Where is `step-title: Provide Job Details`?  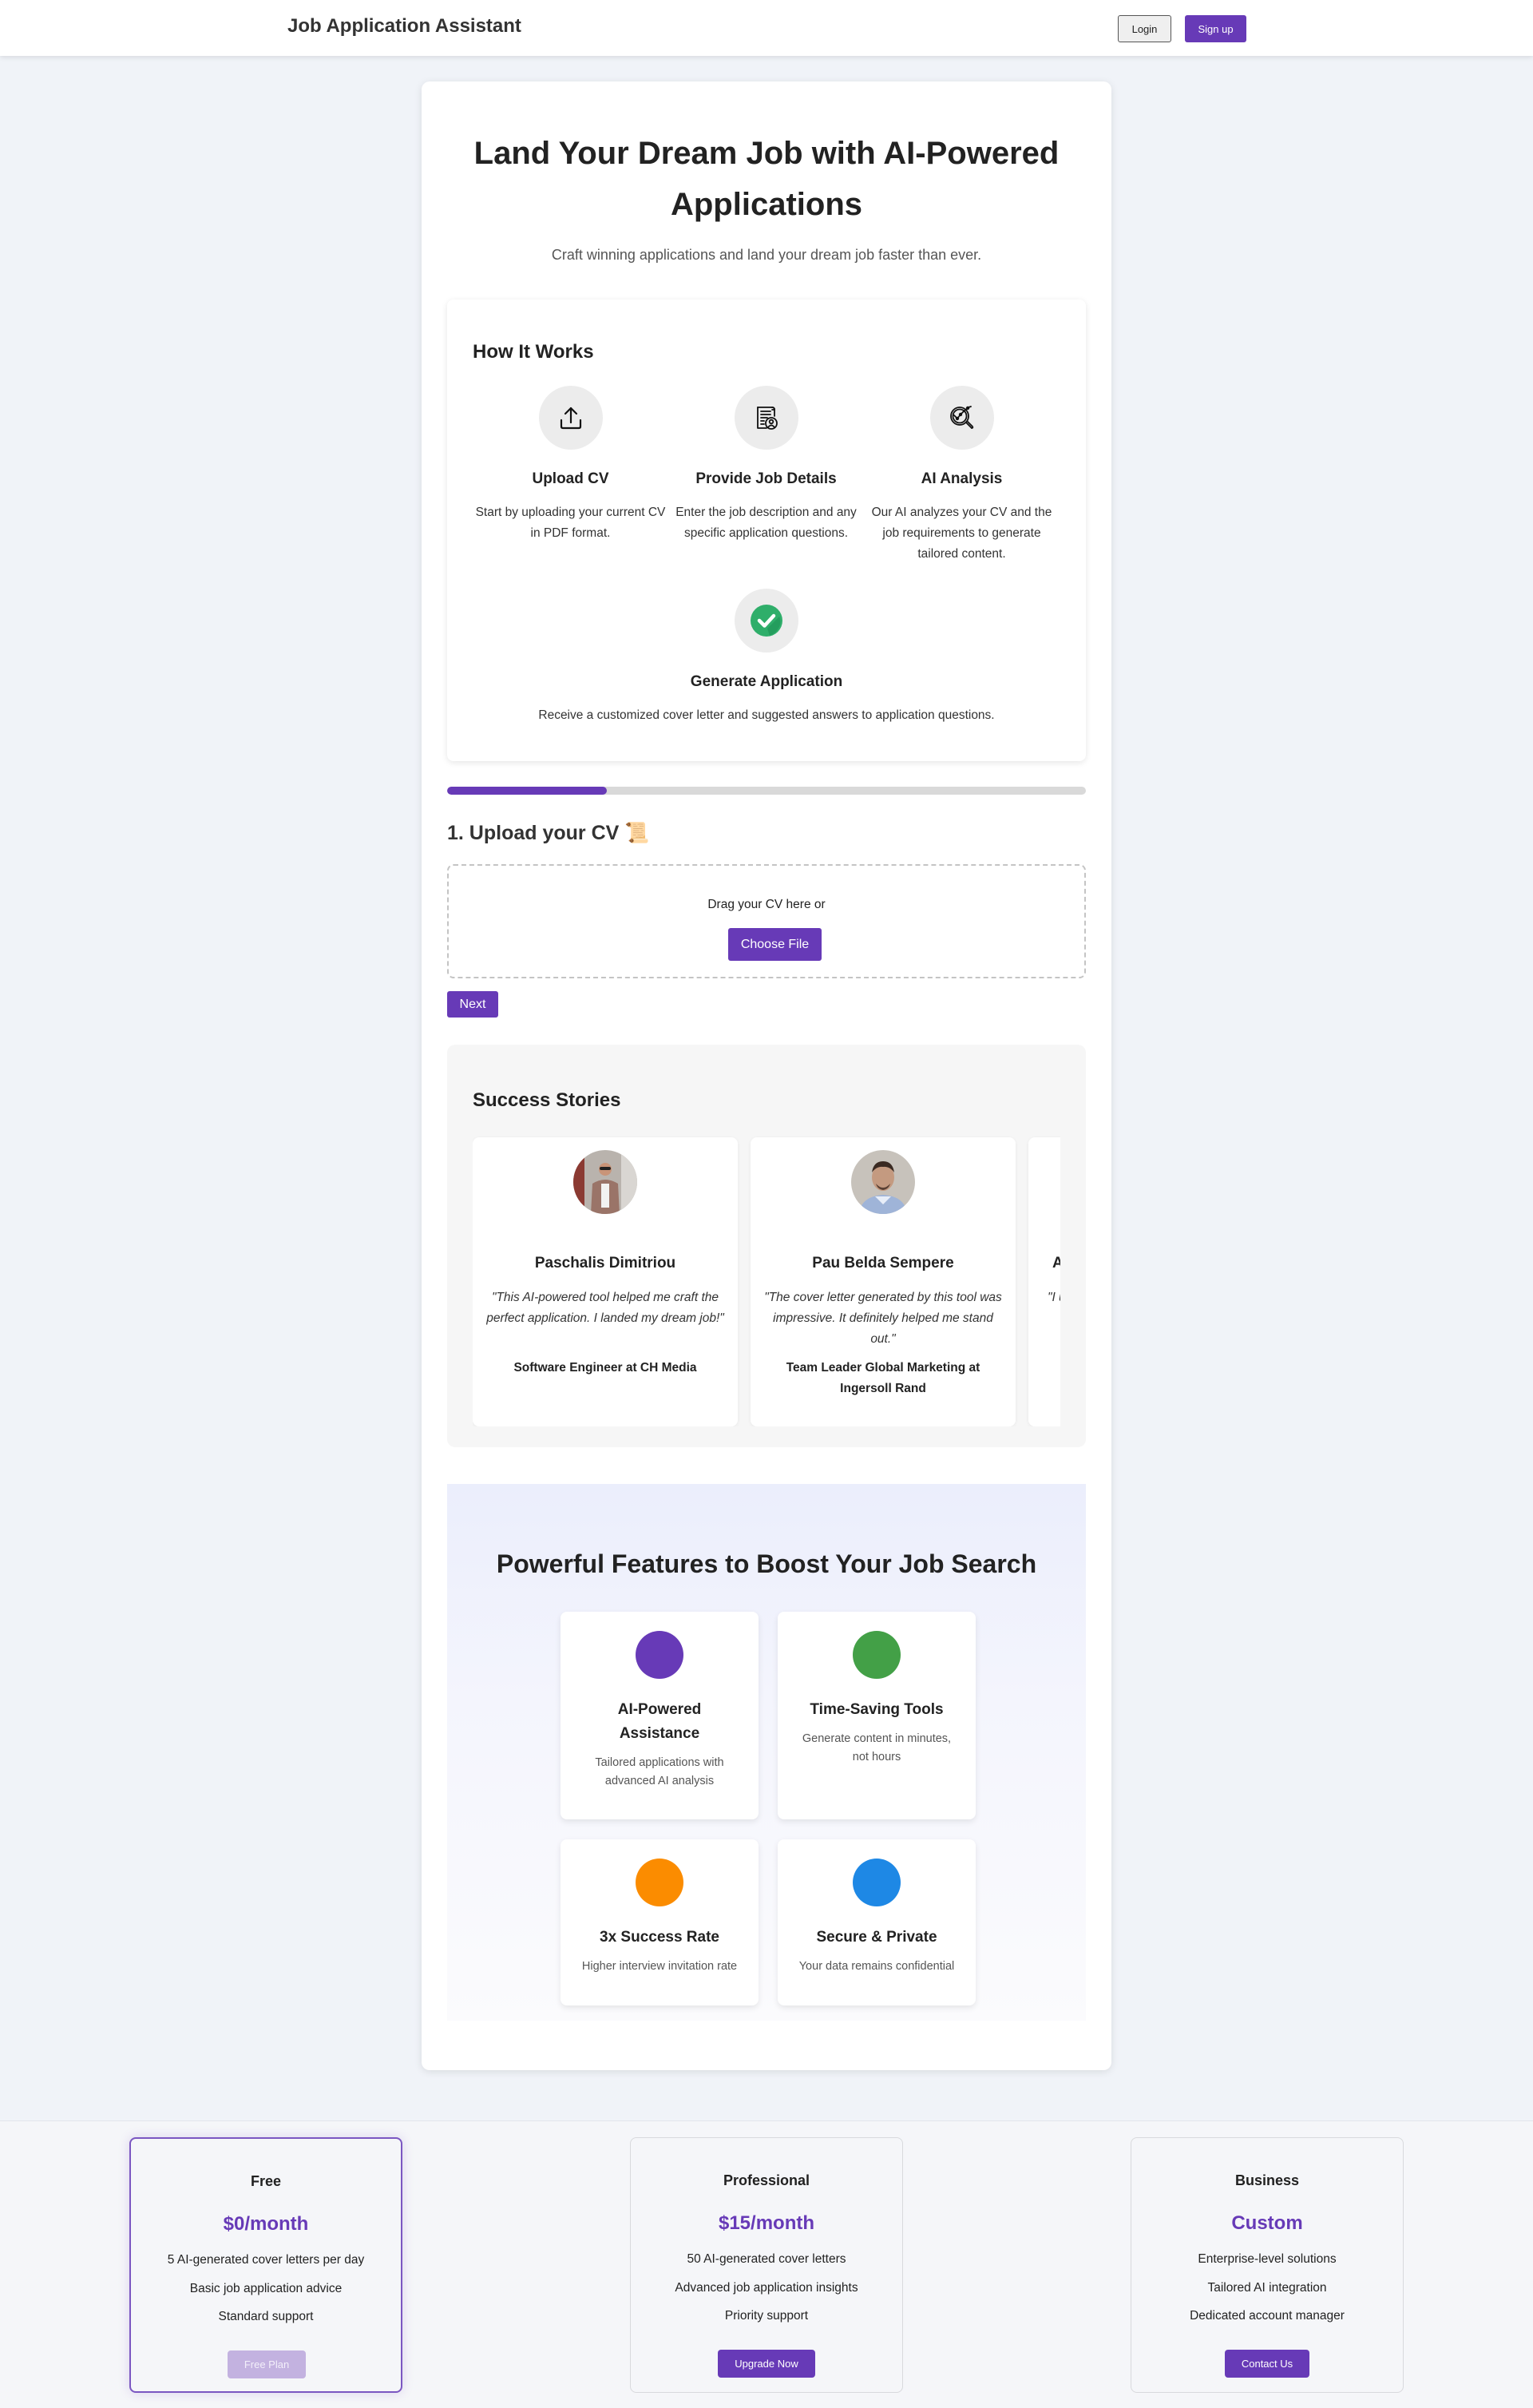 step-title: Provide Job Details is located at coordinates (766, 478).